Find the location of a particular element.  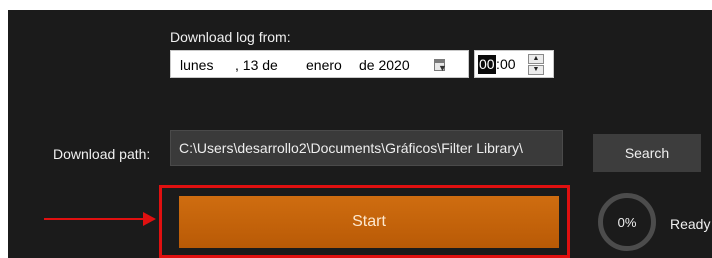

time-picker: 00 : 00 ▲ ▼ is located at coordinates (514, 64).